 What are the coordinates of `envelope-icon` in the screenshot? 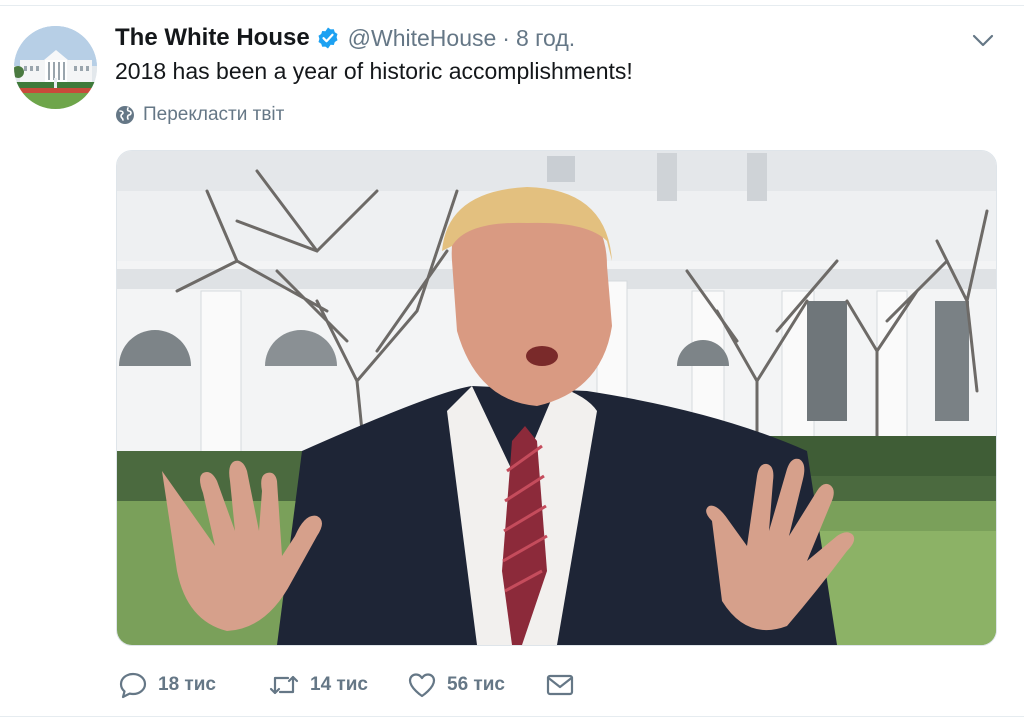 It's located at (560, 685).